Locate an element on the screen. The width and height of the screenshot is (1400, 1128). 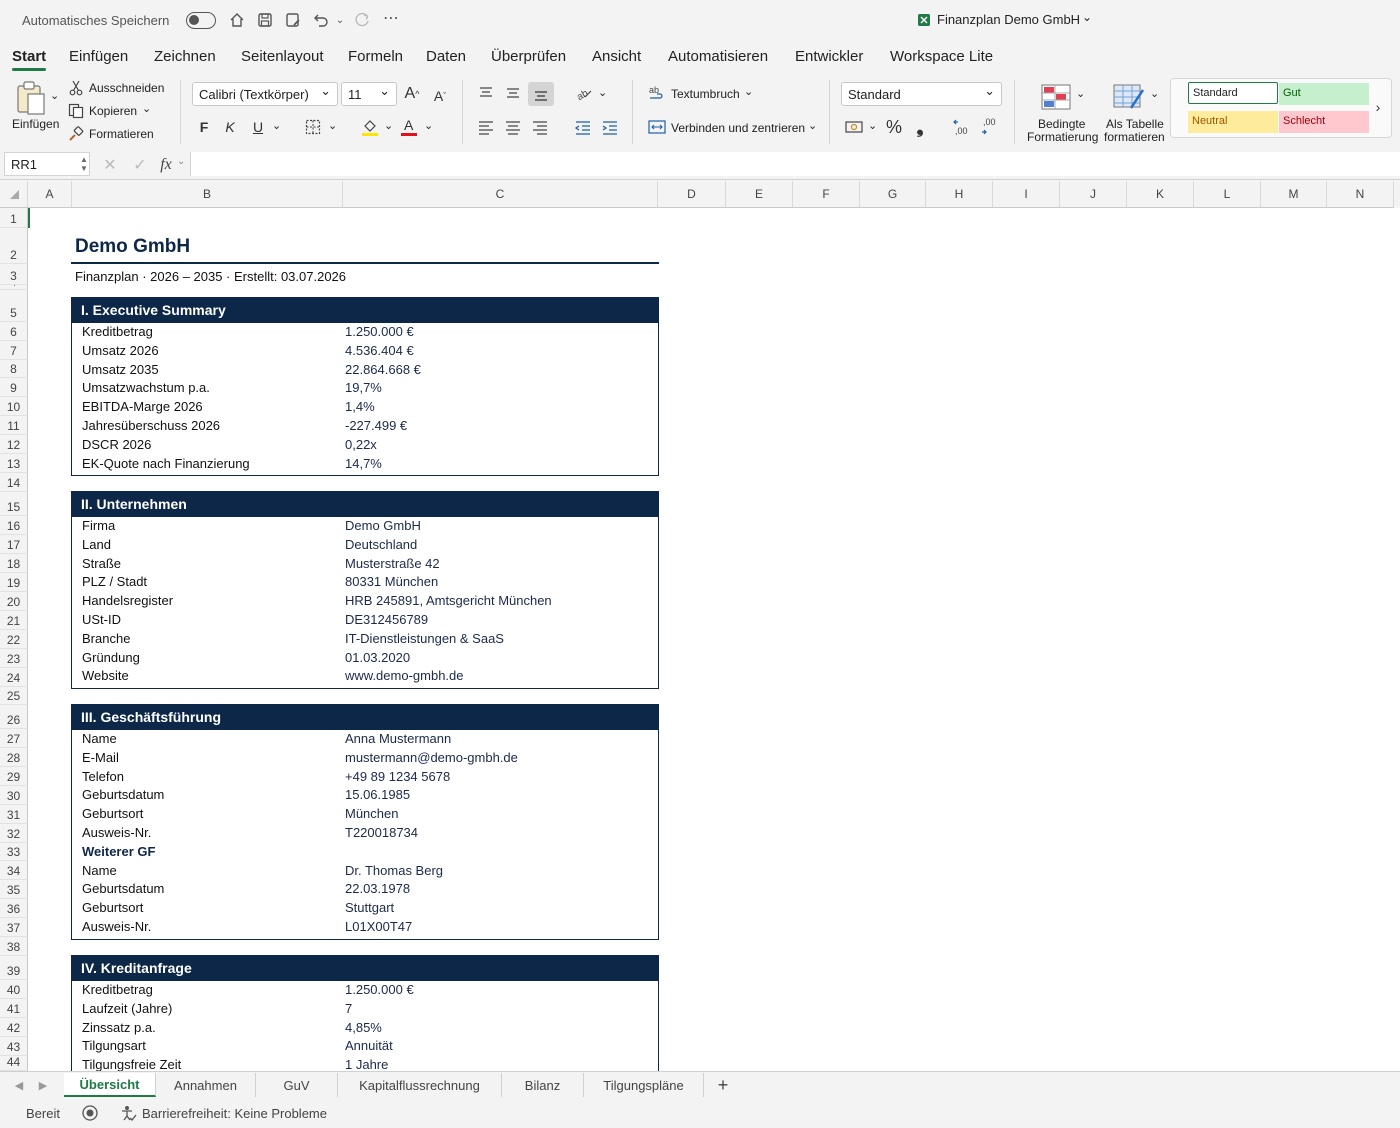
document-title: Finanzplan Demo GmbH is located at coordinates (1008, 19).